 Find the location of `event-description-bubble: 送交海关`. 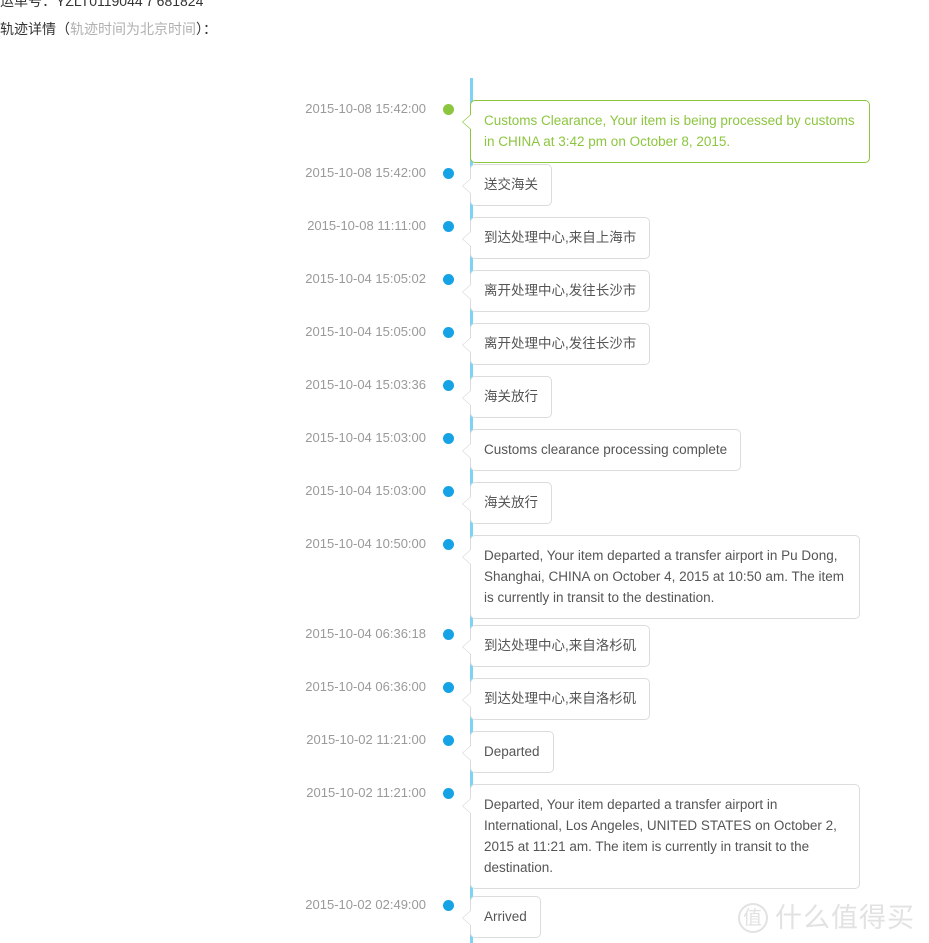

event-description-bubble: 送交海关 is located at coordinates (507, 185).